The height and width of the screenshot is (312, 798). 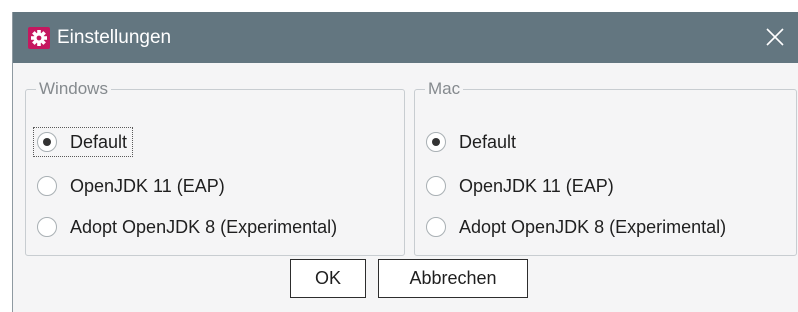 I want to click on dialog-title: Einstellungen, so click(x=114, y=37).